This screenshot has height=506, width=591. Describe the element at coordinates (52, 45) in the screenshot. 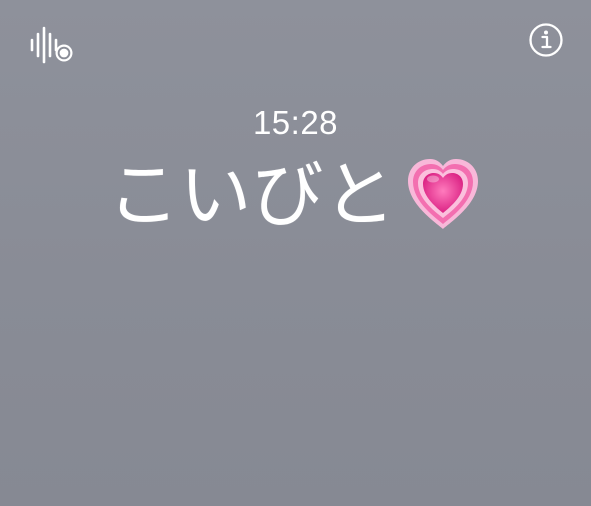

I see `sound-recognition-icon` at that location.